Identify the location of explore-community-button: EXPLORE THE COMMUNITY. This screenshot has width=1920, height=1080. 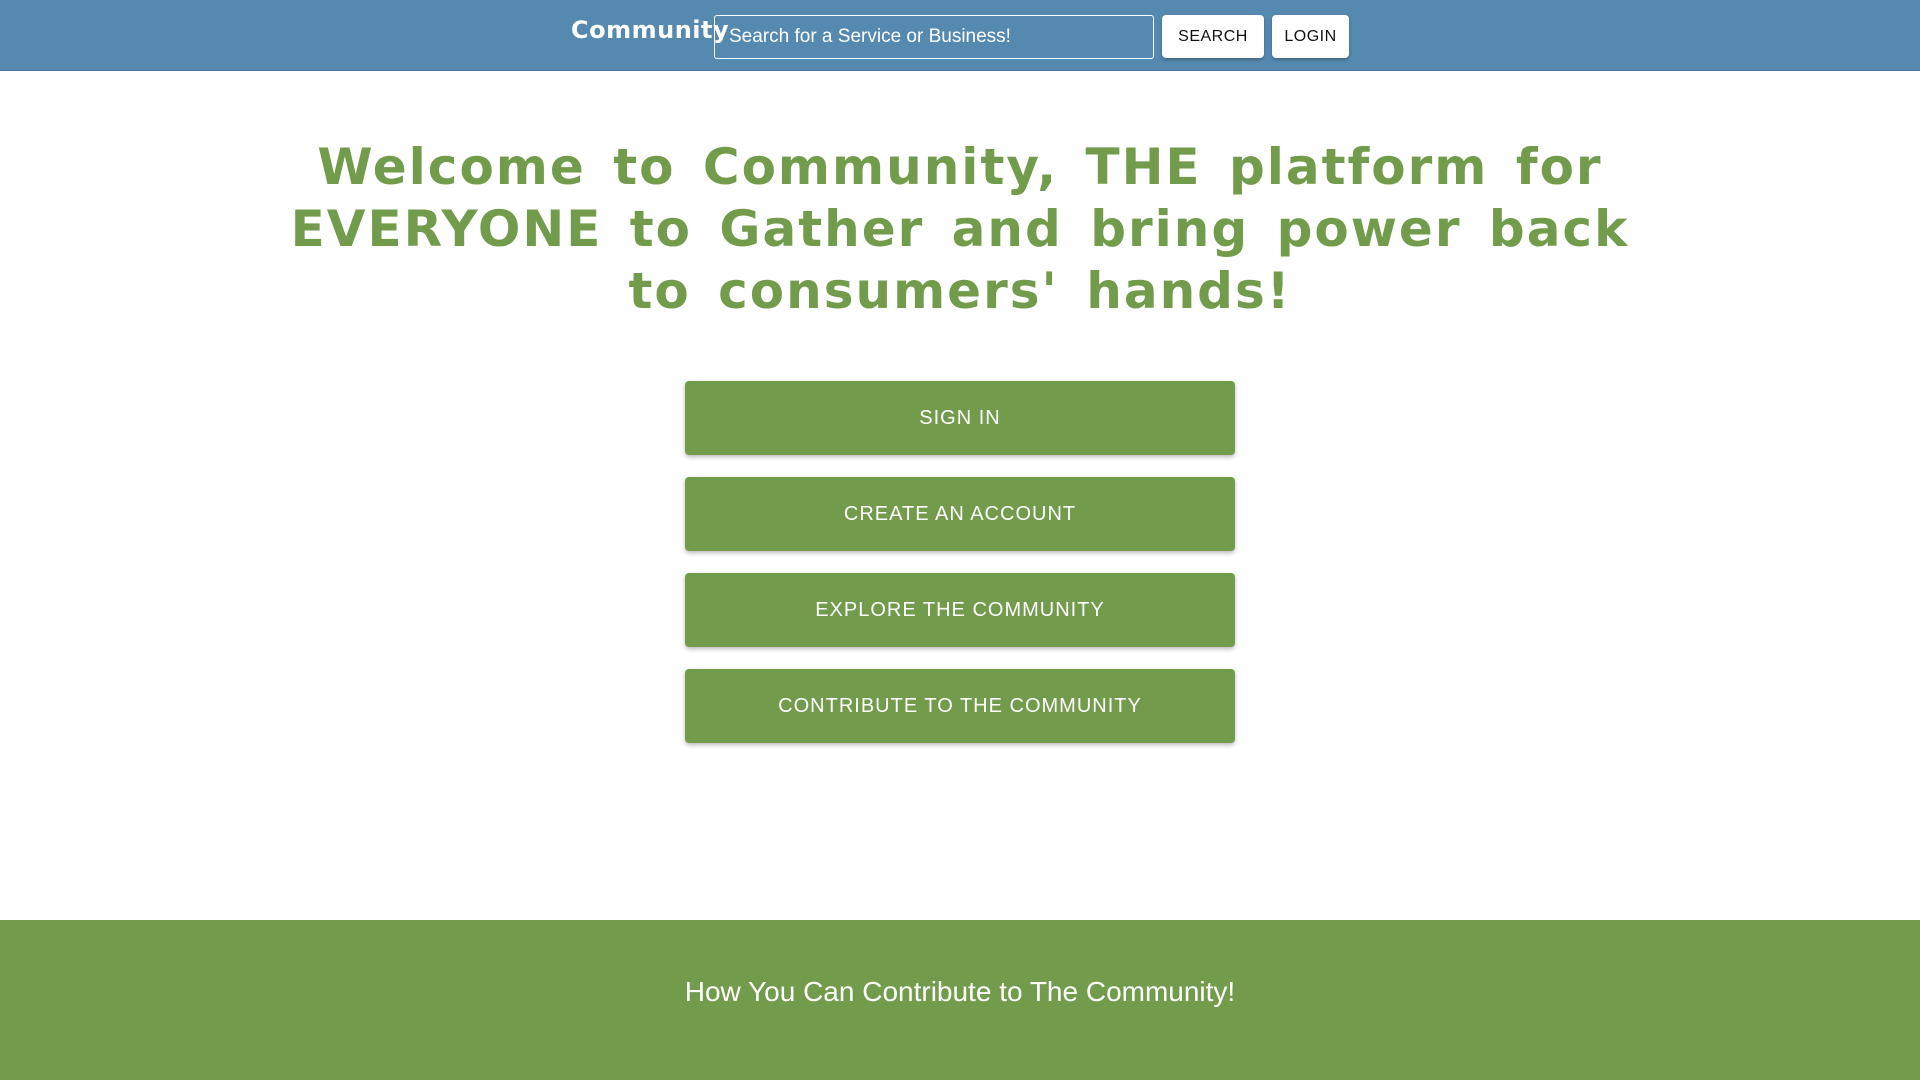
(960, 610).